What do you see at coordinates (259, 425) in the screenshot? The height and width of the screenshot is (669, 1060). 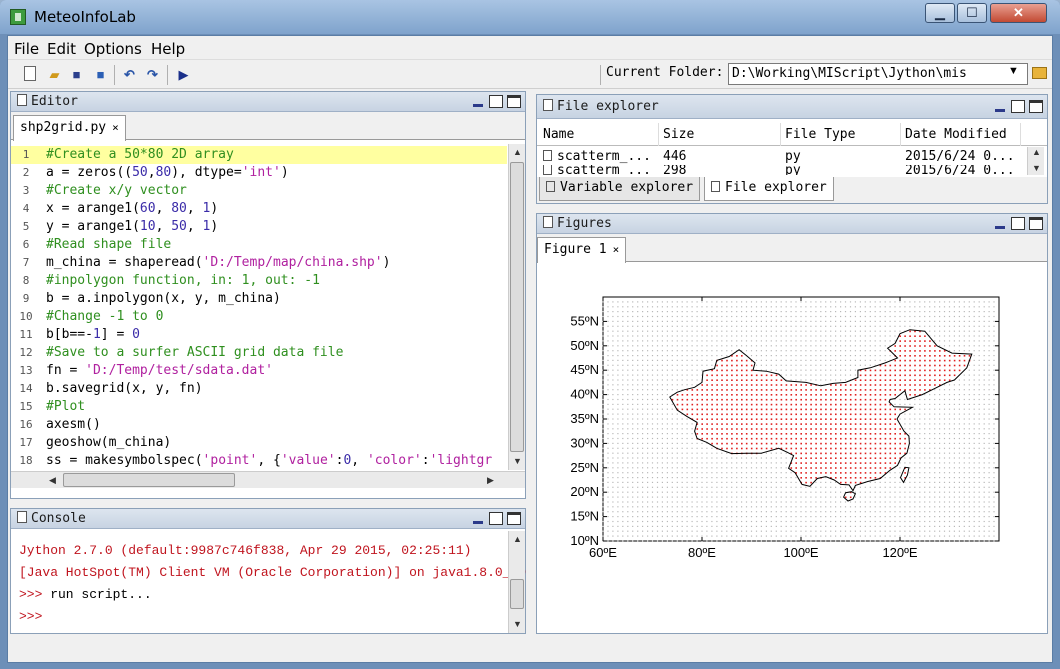 I see `code-line: 16 axesm()` at bounding box center [259, 425].